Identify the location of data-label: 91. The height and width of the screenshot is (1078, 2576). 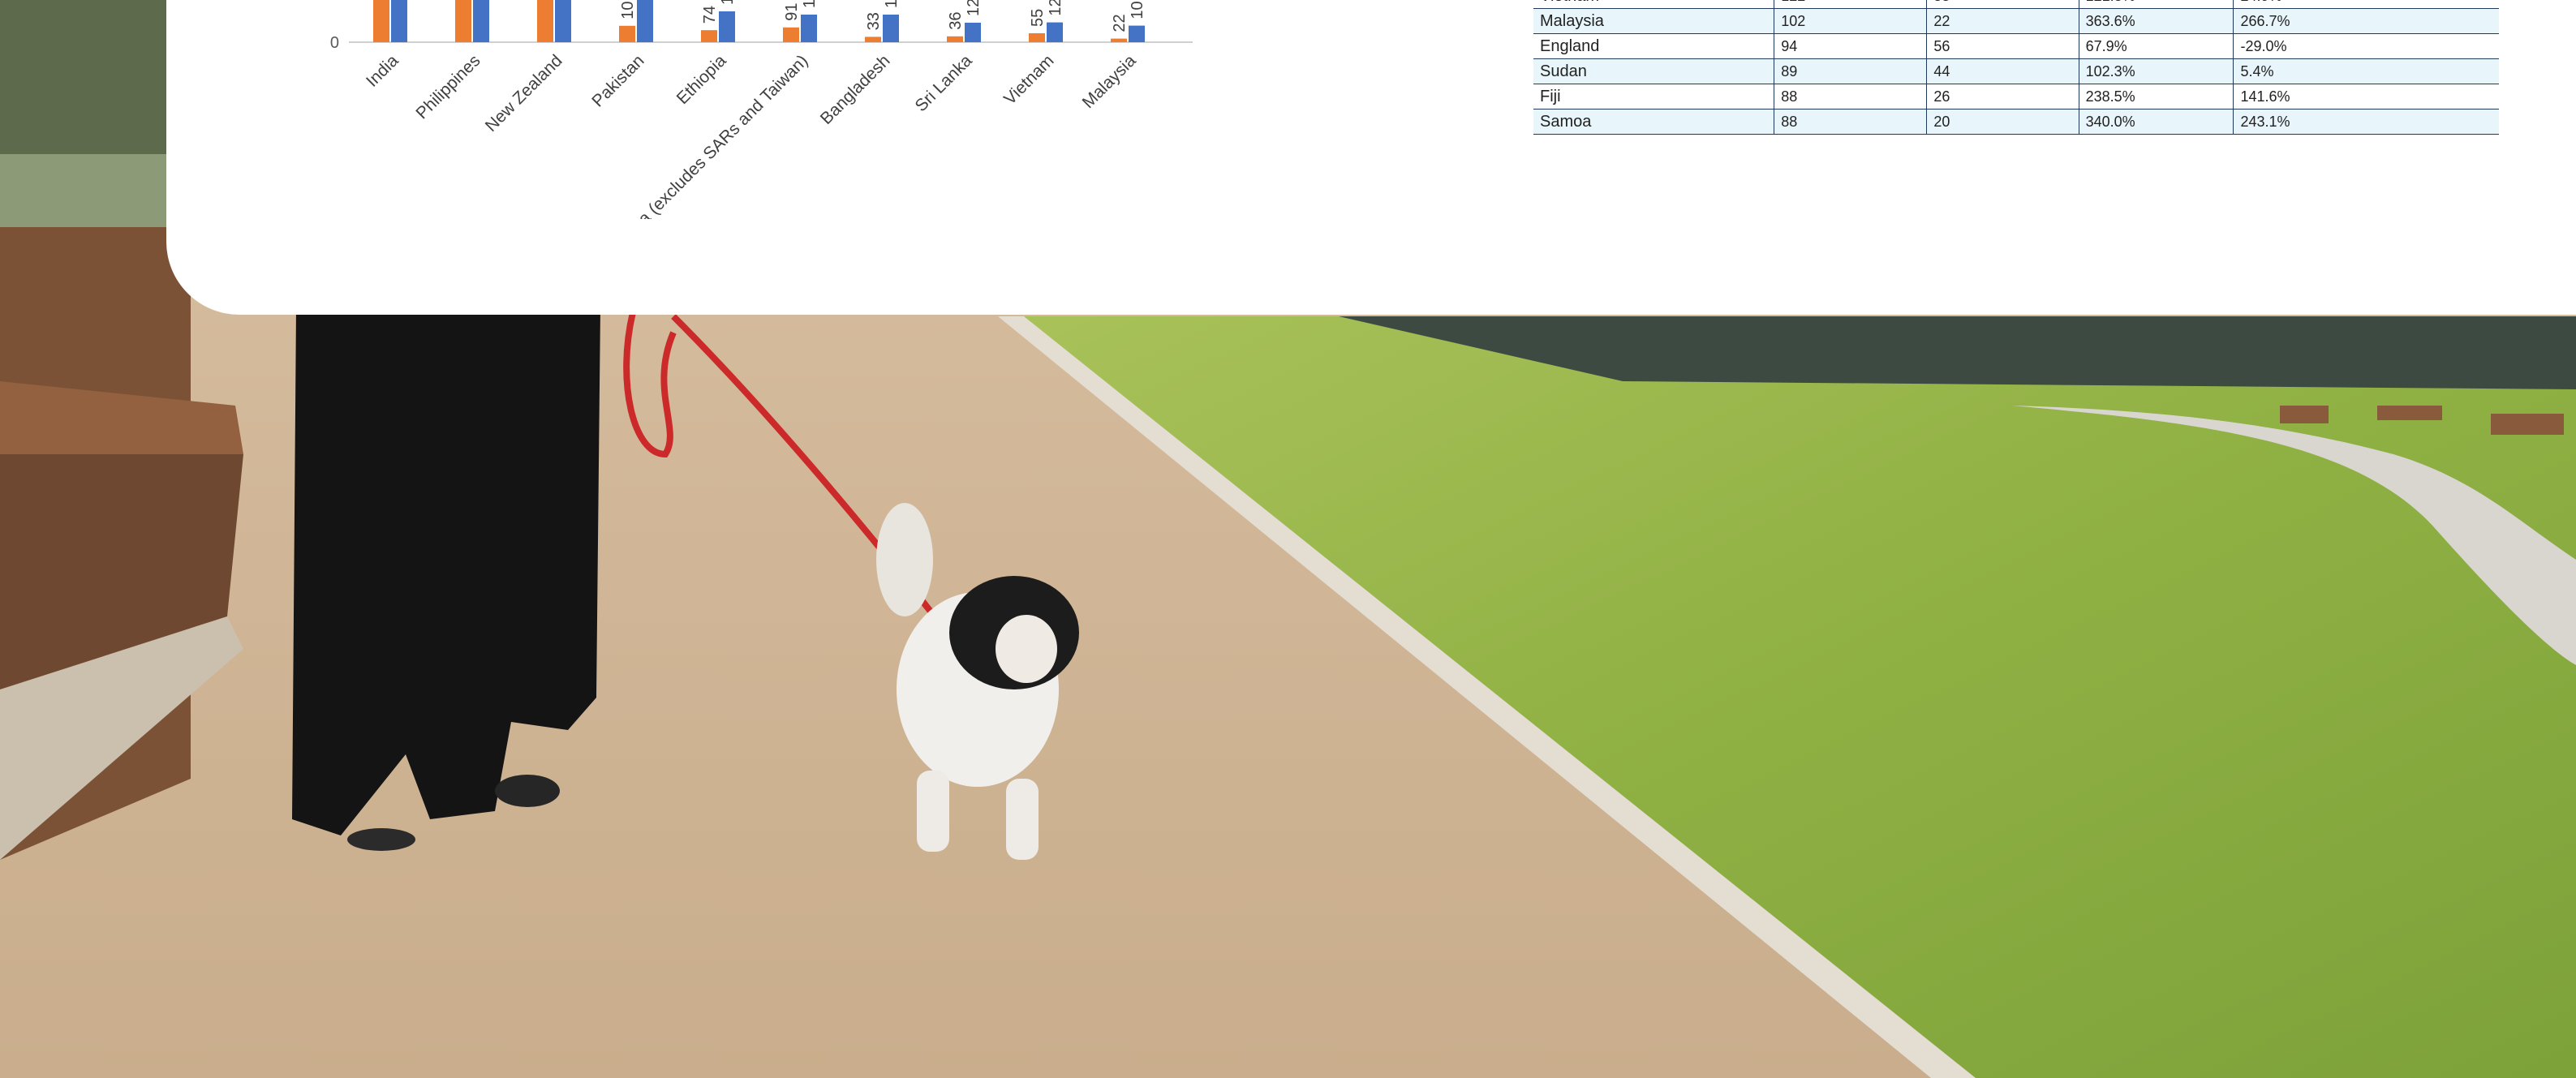
(792, 12).